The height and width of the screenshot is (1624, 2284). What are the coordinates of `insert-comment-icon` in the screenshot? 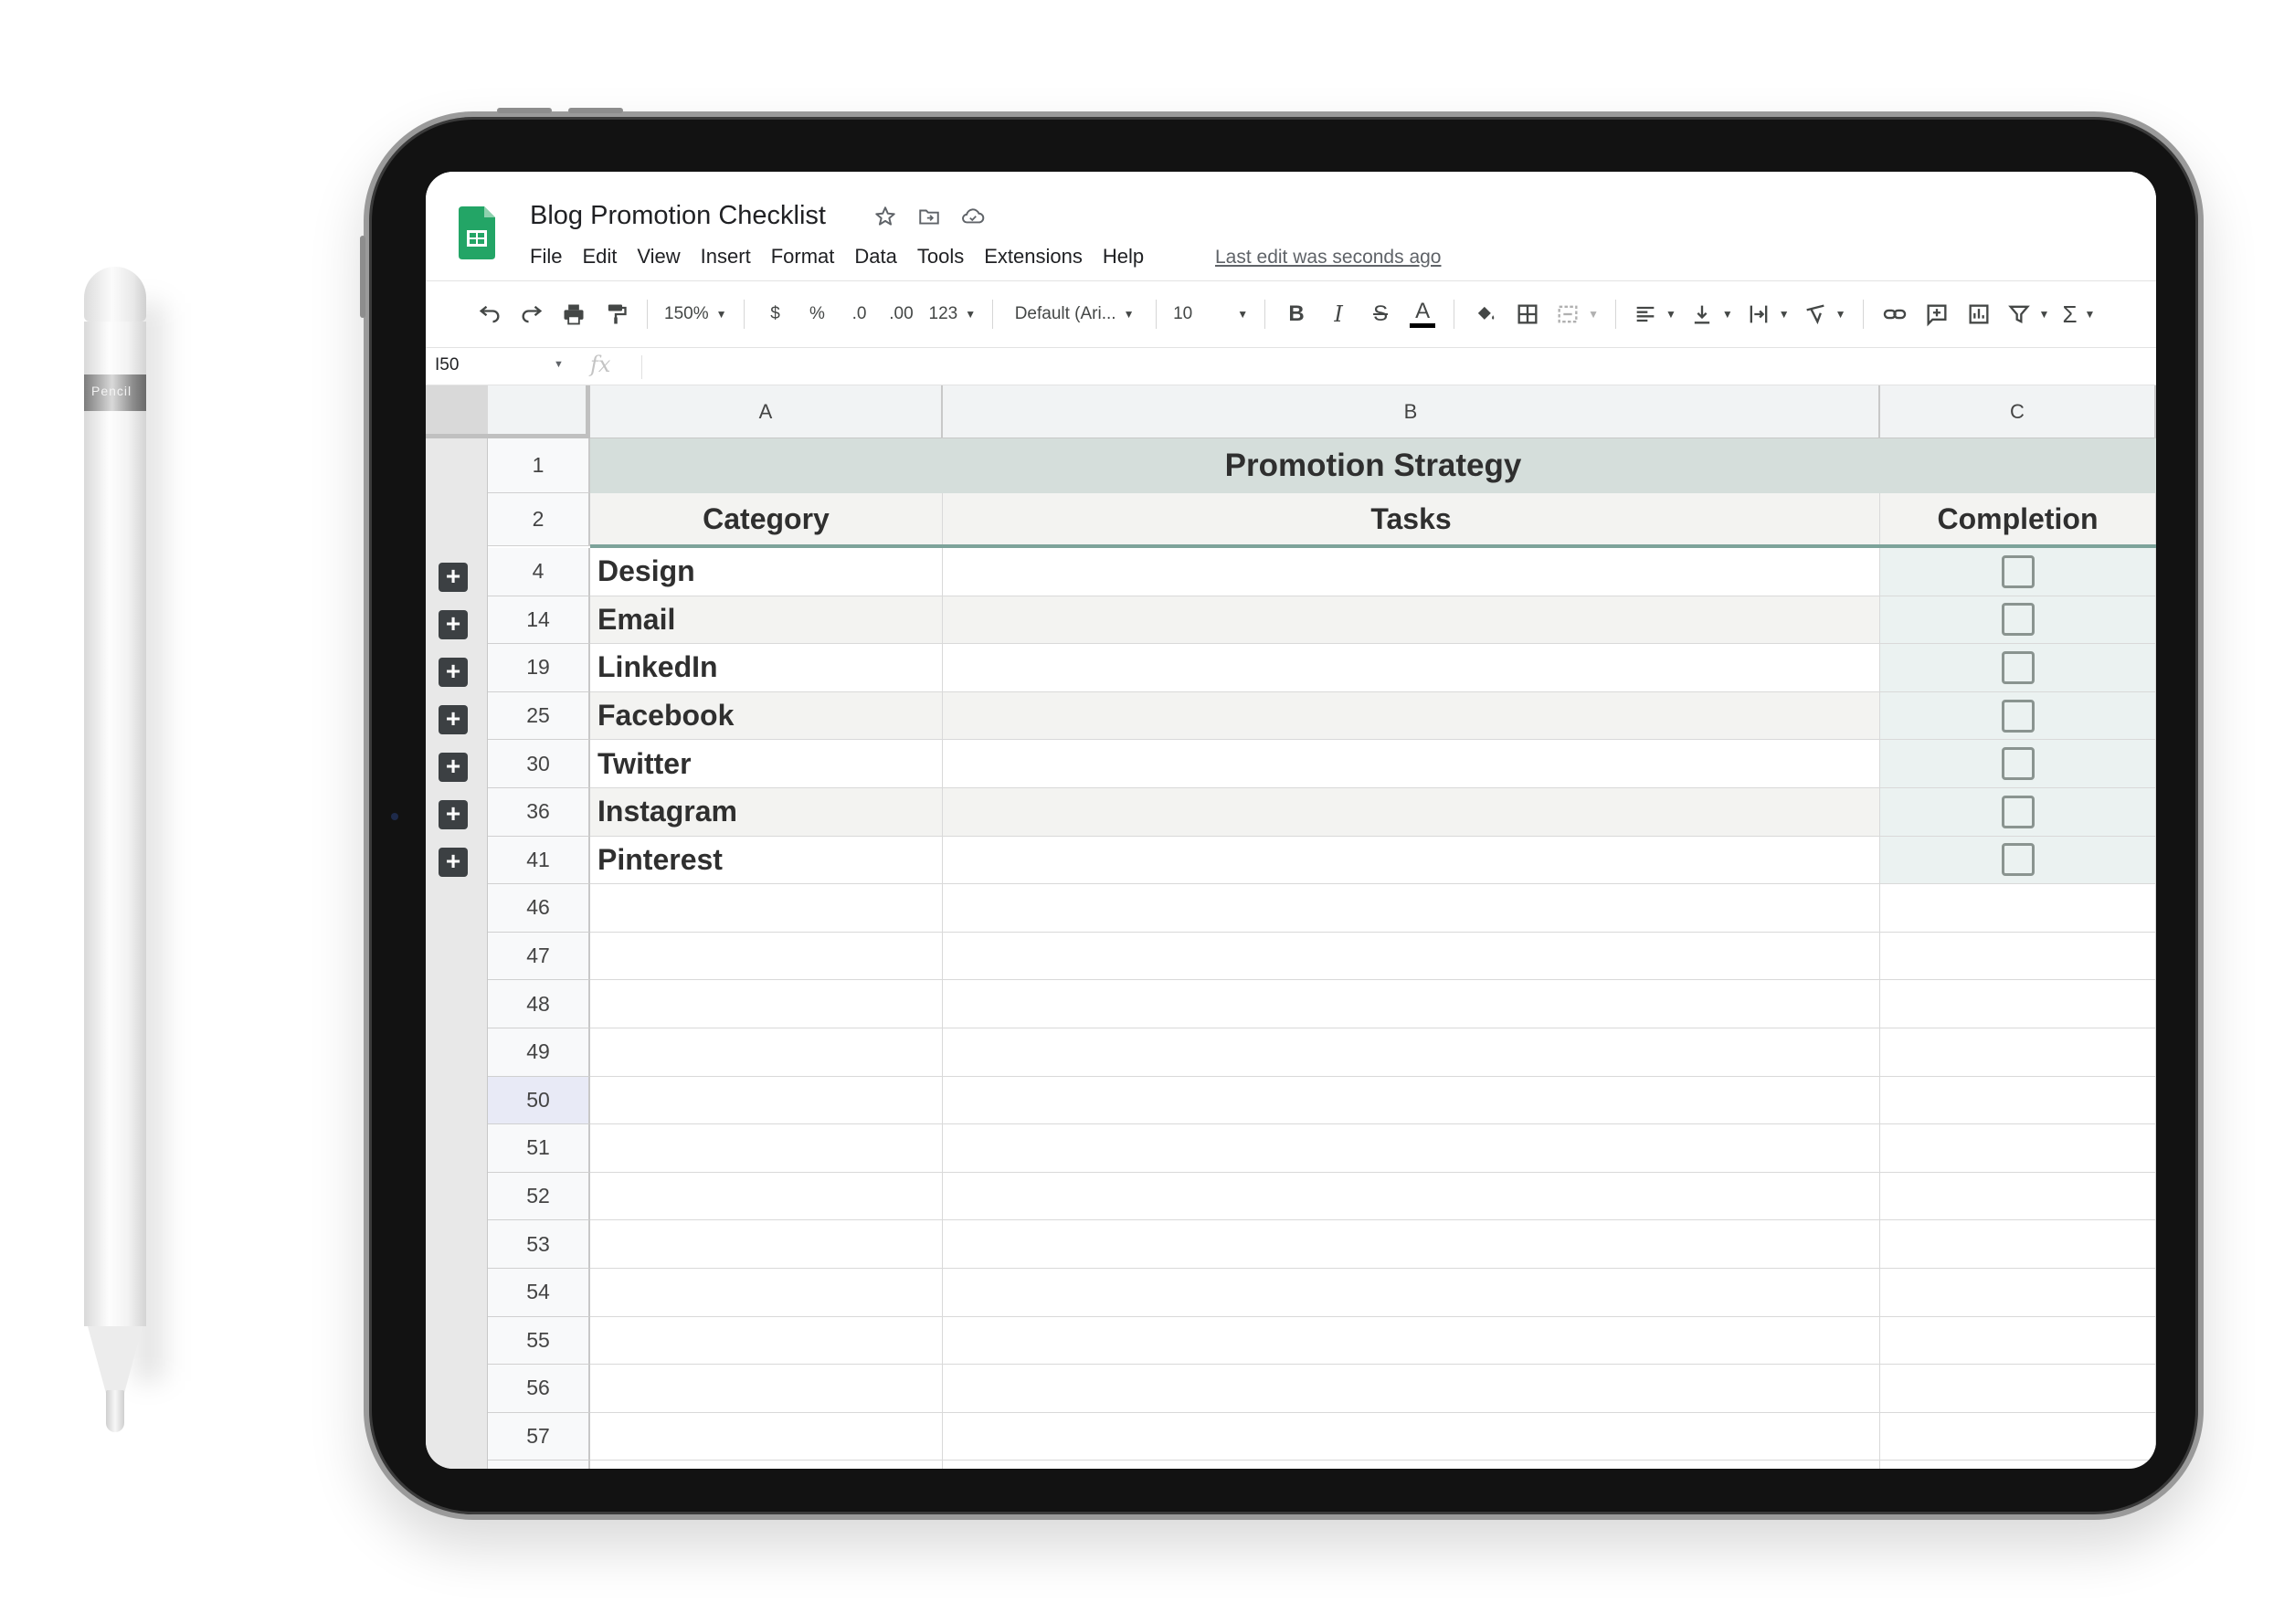 It's located at (1937, 314).